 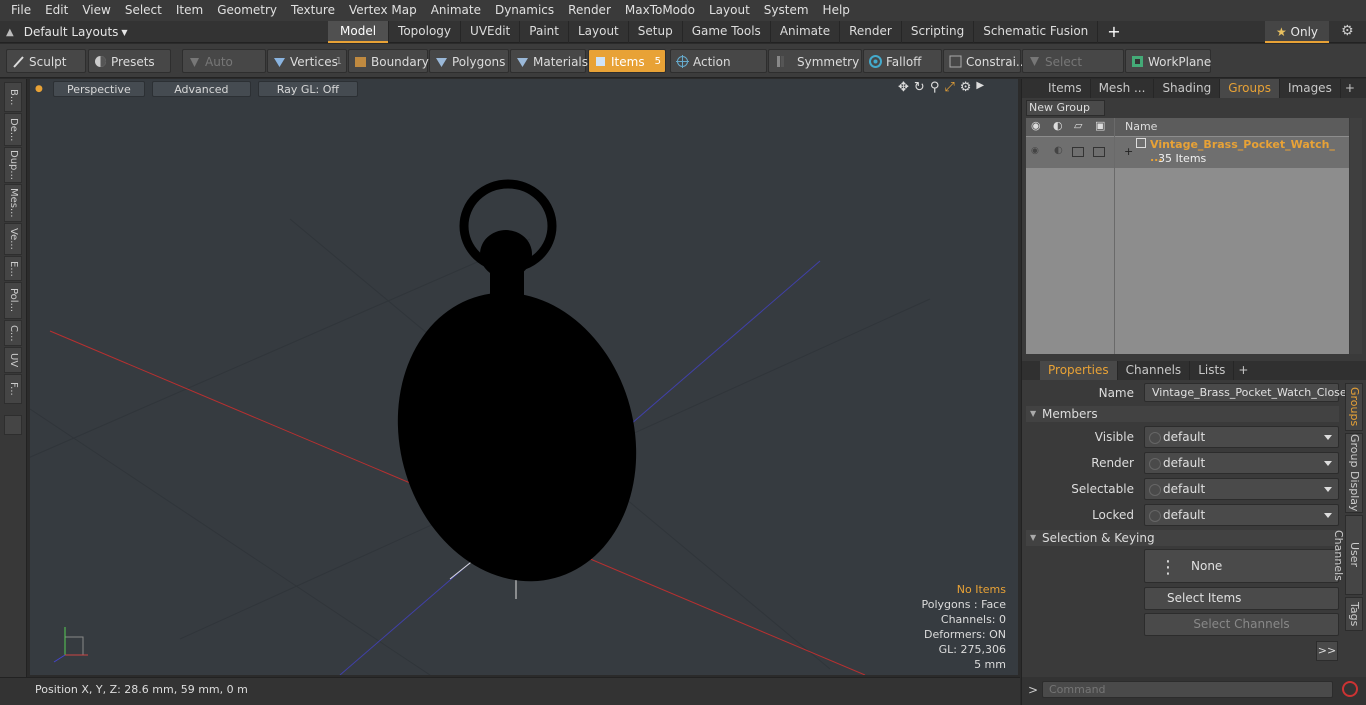 What do you see at coordinates (1099, 152) in the screenshot?
I see `row-lock-box` at bounding box center [1099, 152].